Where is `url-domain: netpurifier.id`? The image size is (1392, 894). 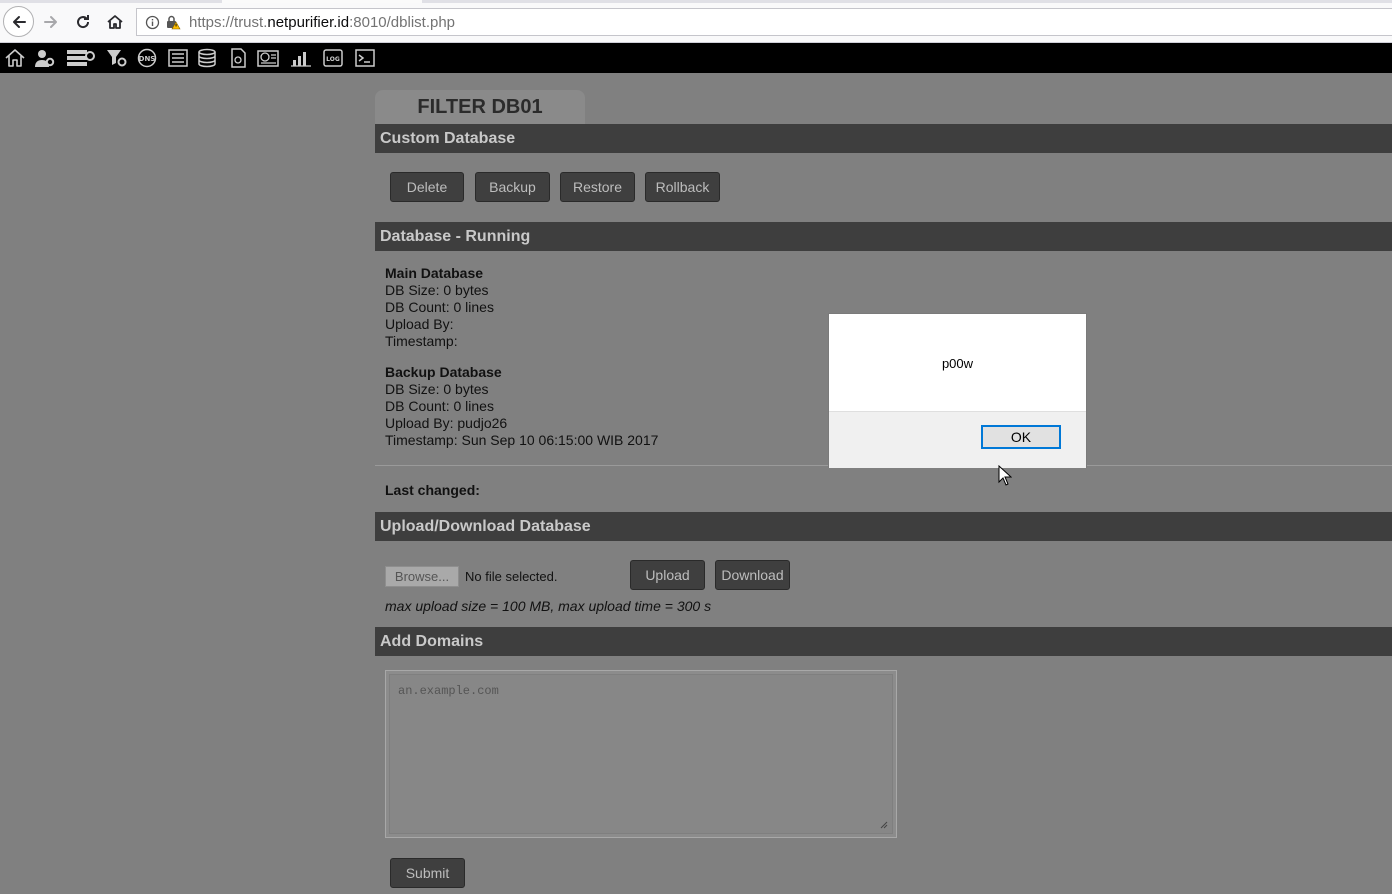
url-domain: netpurifier.id is located at coordinates (308, 22).